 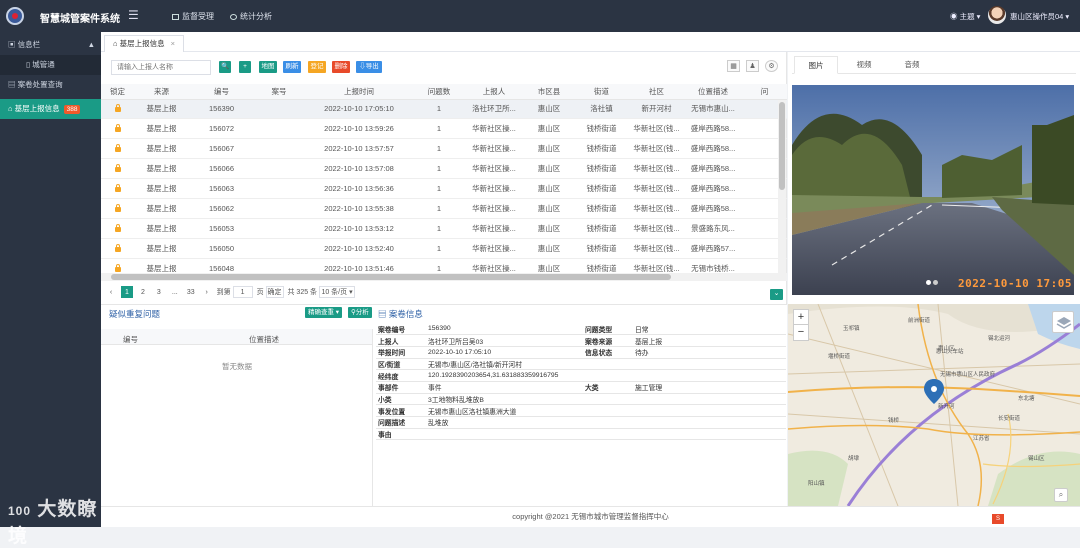 What do you see at coordinates (912, 65) in the screenshot?
I see `tab-audio: 音频` at bounding box center [912, 65].